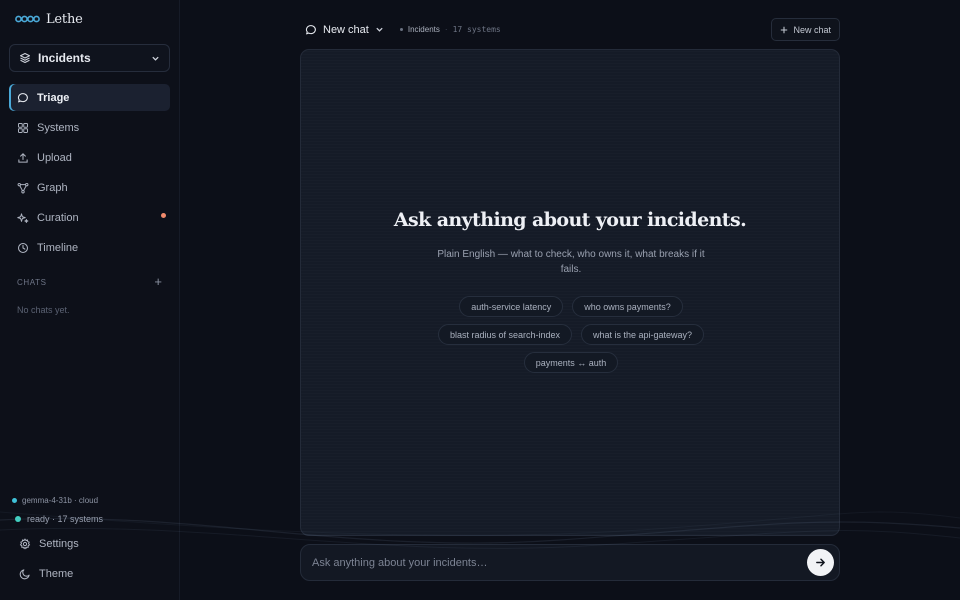 This screenshot has width=960, height=600. Describe the element at coordinates (401, 29) in the screenshot. I see `breadcrumb-dot` at that location.